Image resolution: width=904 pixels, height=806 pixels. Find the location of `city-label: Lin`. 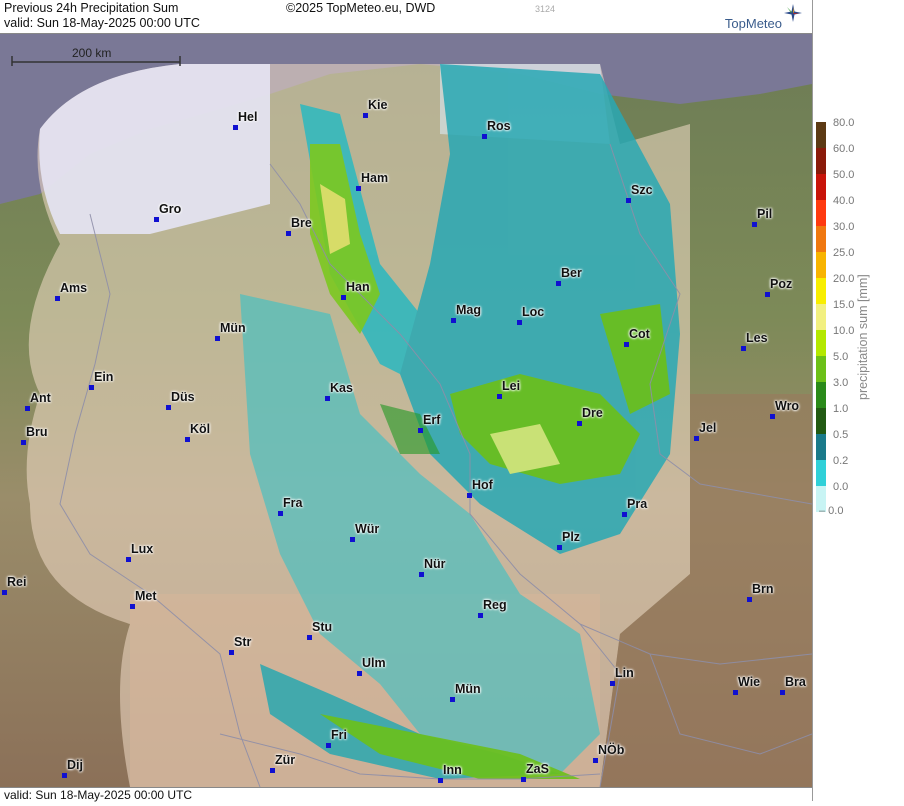

city-label: Lin is located at coordinates (624, 673).